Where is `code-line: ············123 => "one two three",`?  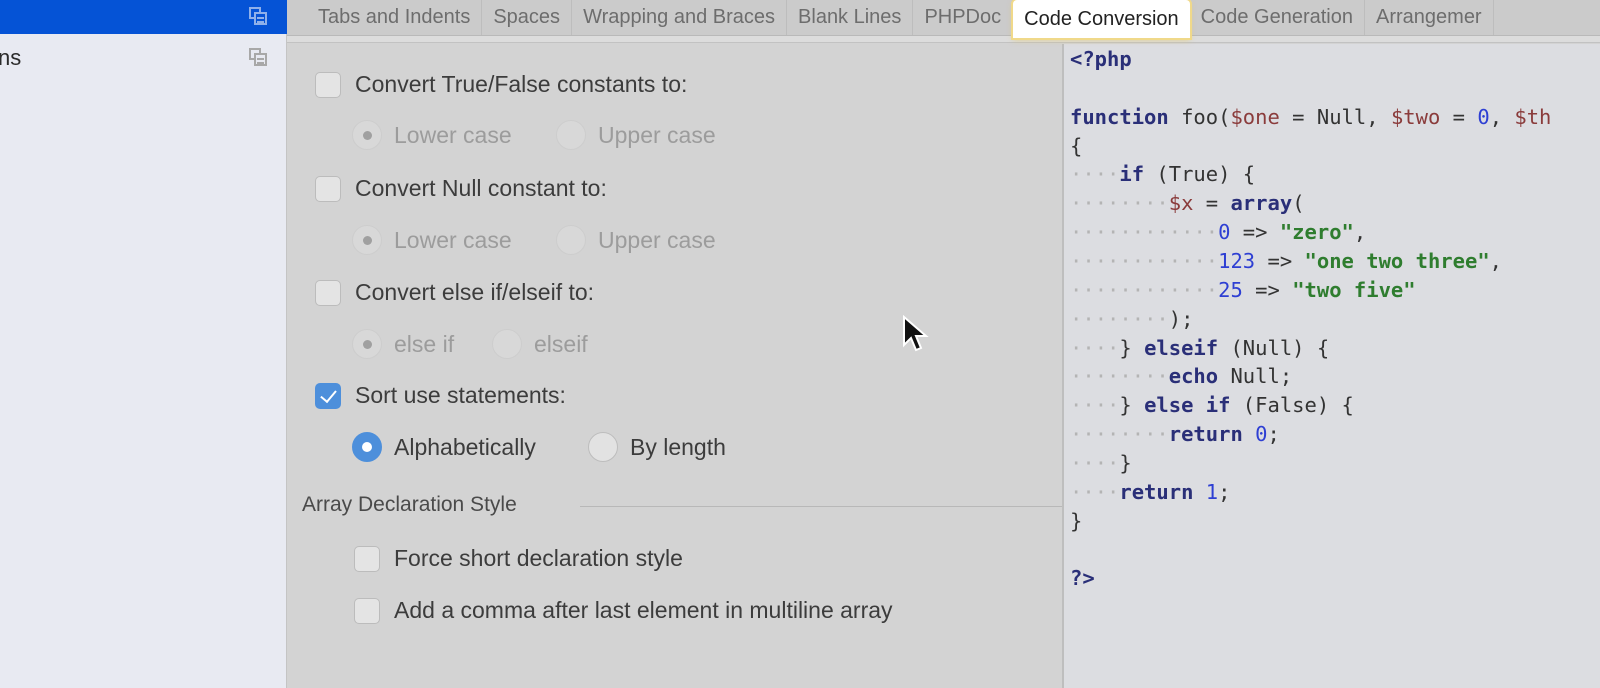 code-line: ············123 => "one two three", is located at coordinates (1286, 260).